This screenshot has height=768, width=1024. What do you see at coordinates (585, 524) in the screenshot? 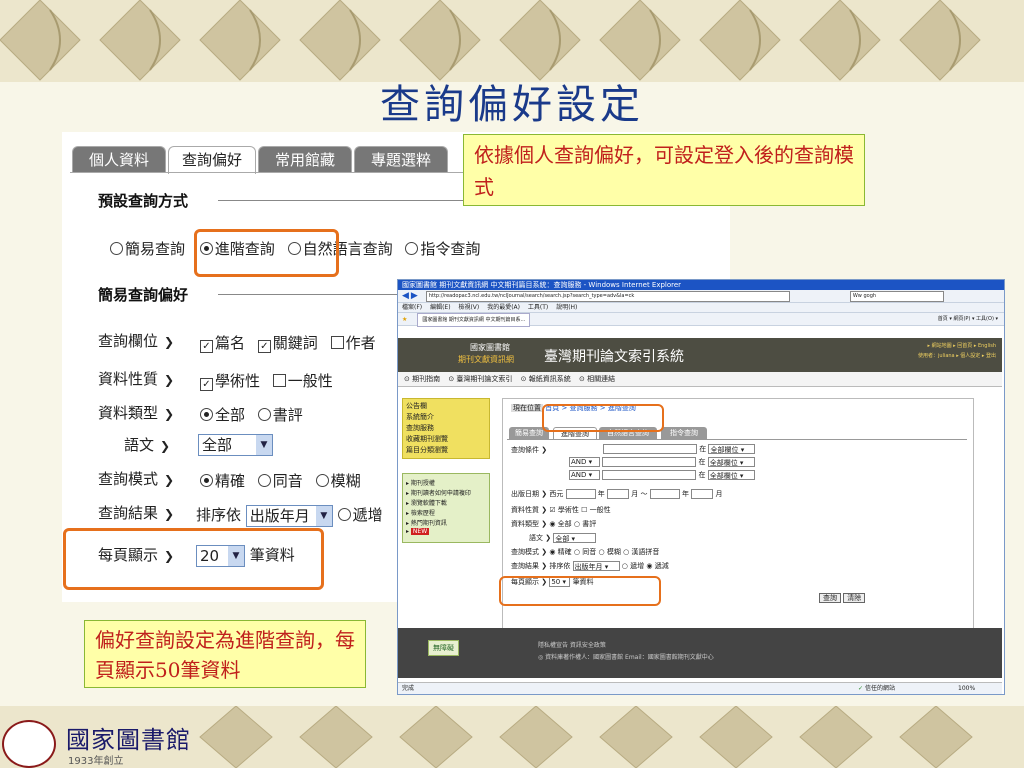
I see `radio-review-mini: ○ 書評` at bounding box center [585, 524].